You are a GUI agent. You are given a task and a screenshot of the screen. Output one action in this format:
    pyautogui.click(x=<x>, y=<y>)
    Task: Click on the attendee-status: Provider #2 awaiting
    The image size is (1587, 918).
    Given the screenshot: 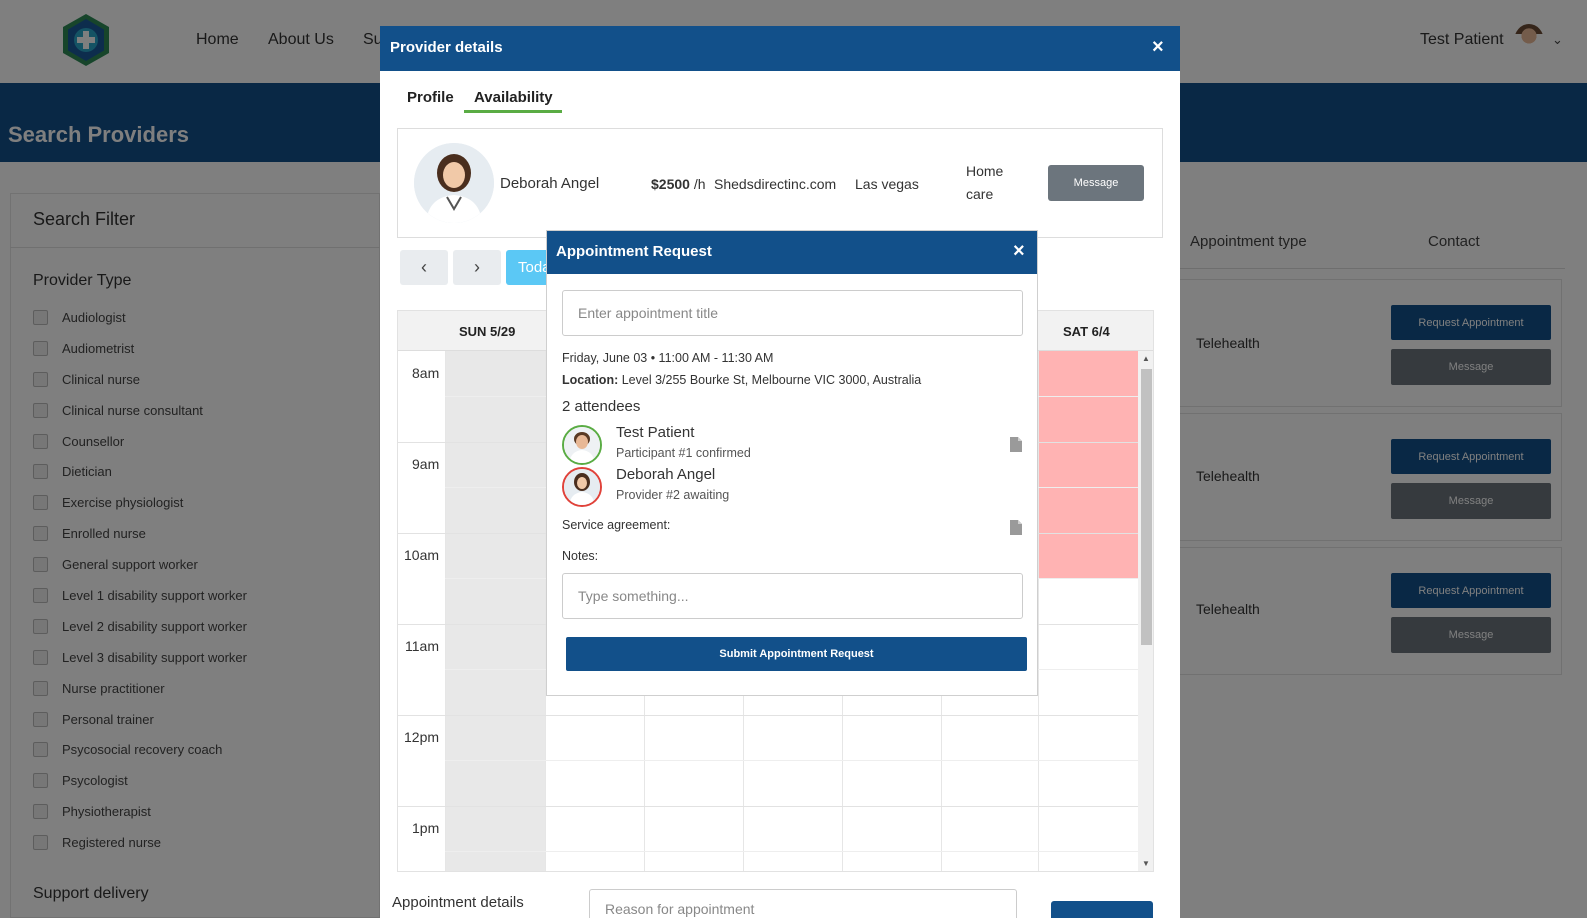 What is the action you would take?
    pyautogui.click(x=673, y=495)
    